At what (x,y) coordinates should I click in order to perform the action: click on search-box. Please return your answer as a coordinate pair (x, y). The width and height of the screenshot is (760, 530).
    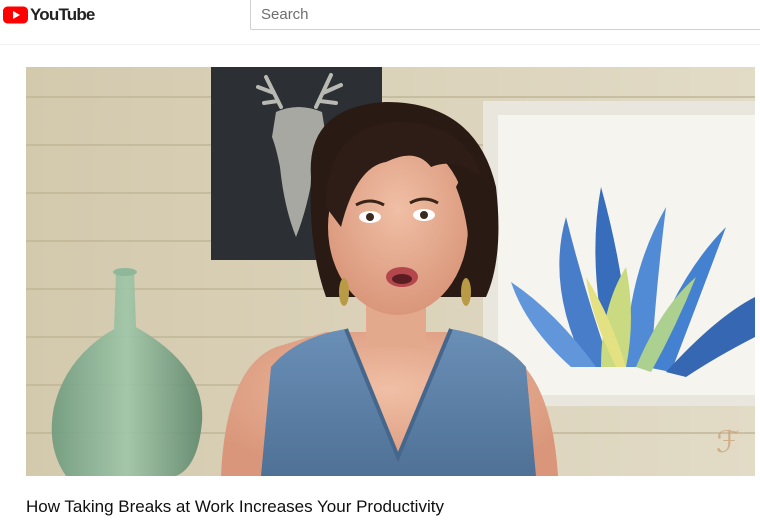
    Looking at the image, I should click on (505, 15).